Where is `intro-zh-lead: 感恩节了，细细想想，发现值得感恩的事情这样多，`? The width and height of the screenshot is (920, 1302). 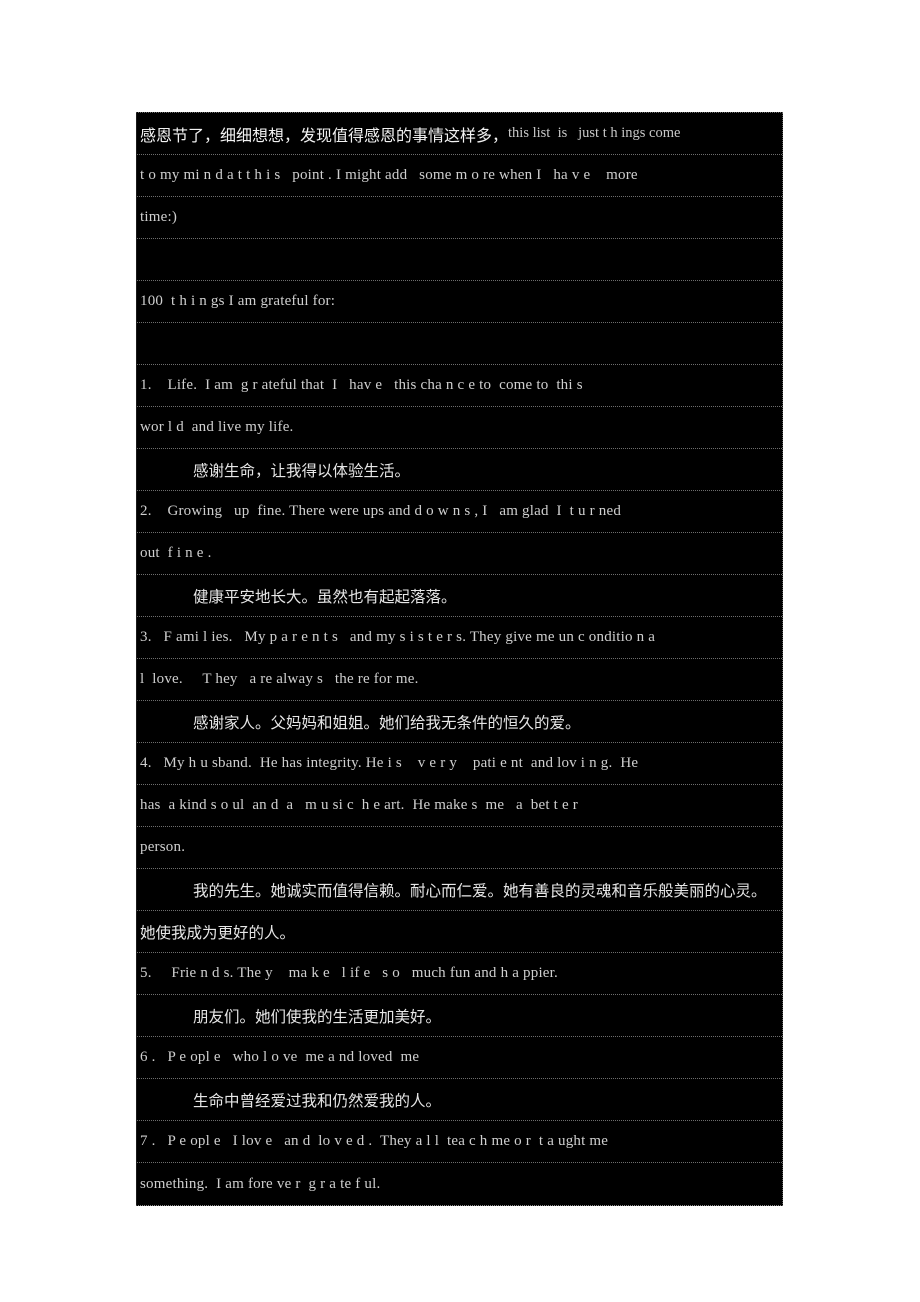 intro-zh-lead: 感恩节了，细细想想，发现值得感恩的事情这样多， is located at coordinates (324, 135).